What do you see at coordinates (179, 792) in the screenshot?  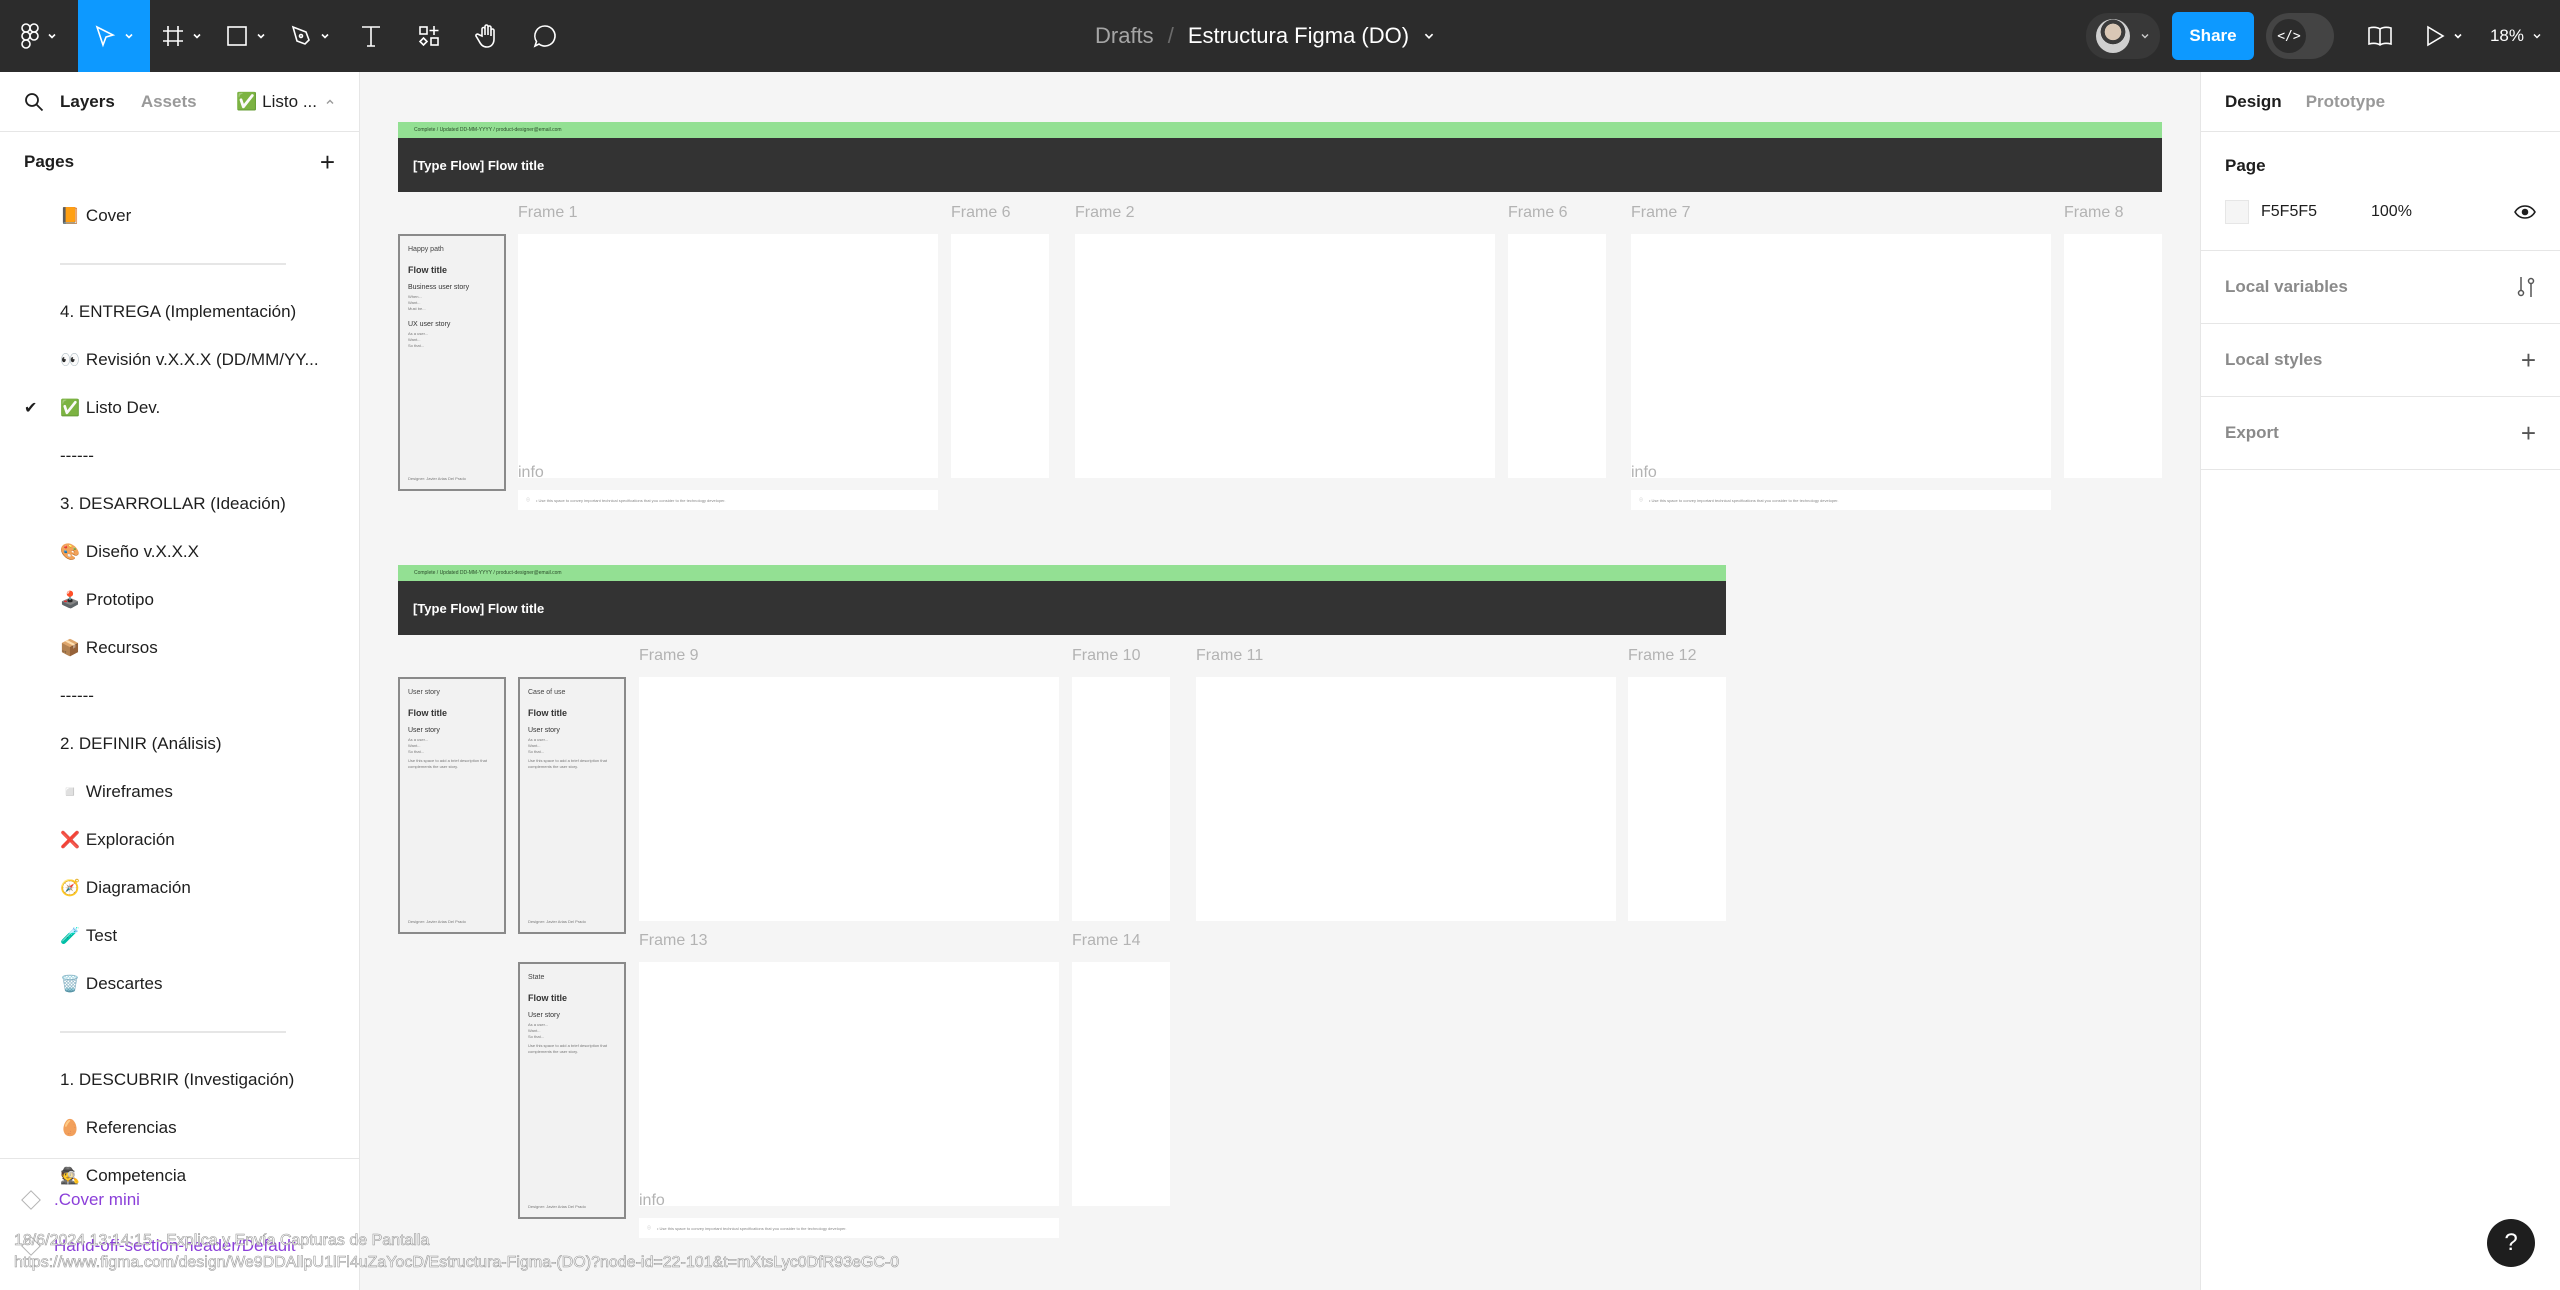 I see `page-item: ◽ Wireframes` at bounding box center [179, 792].